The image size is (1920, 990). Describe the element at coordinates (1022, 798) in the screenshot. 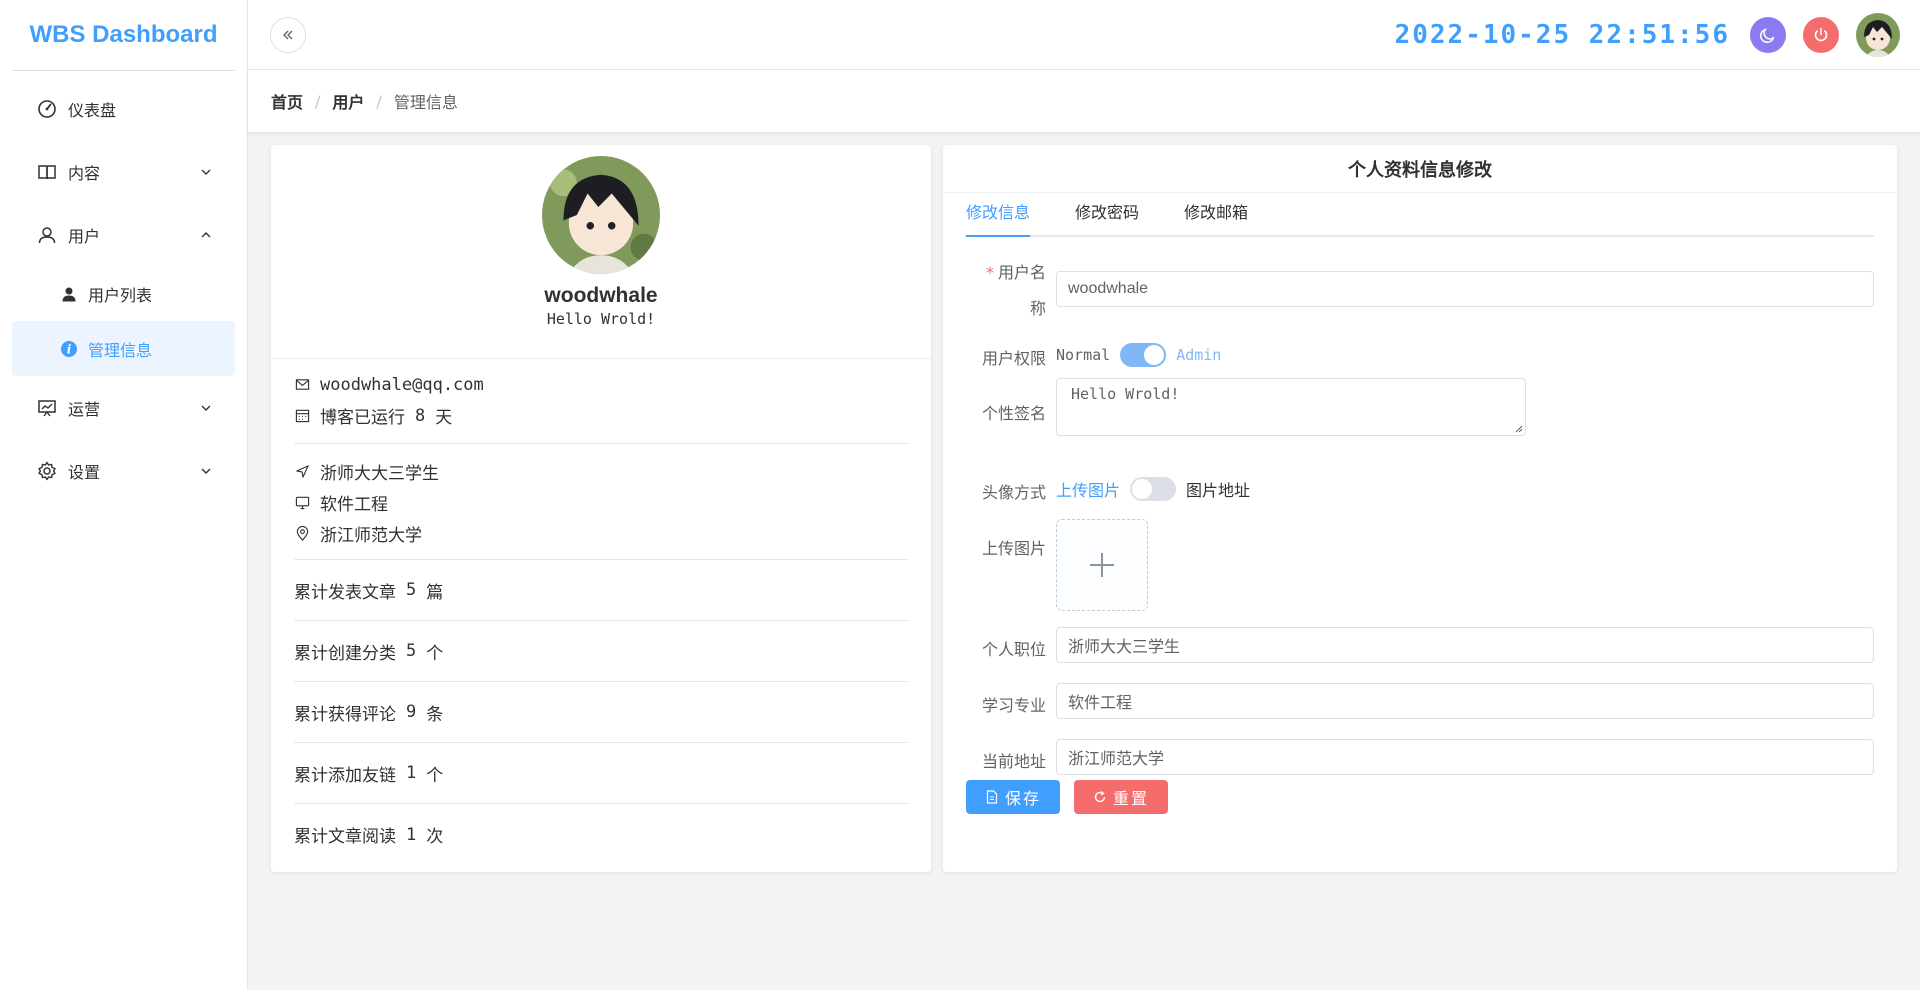

I see `save-button-label: 保存` at that location.